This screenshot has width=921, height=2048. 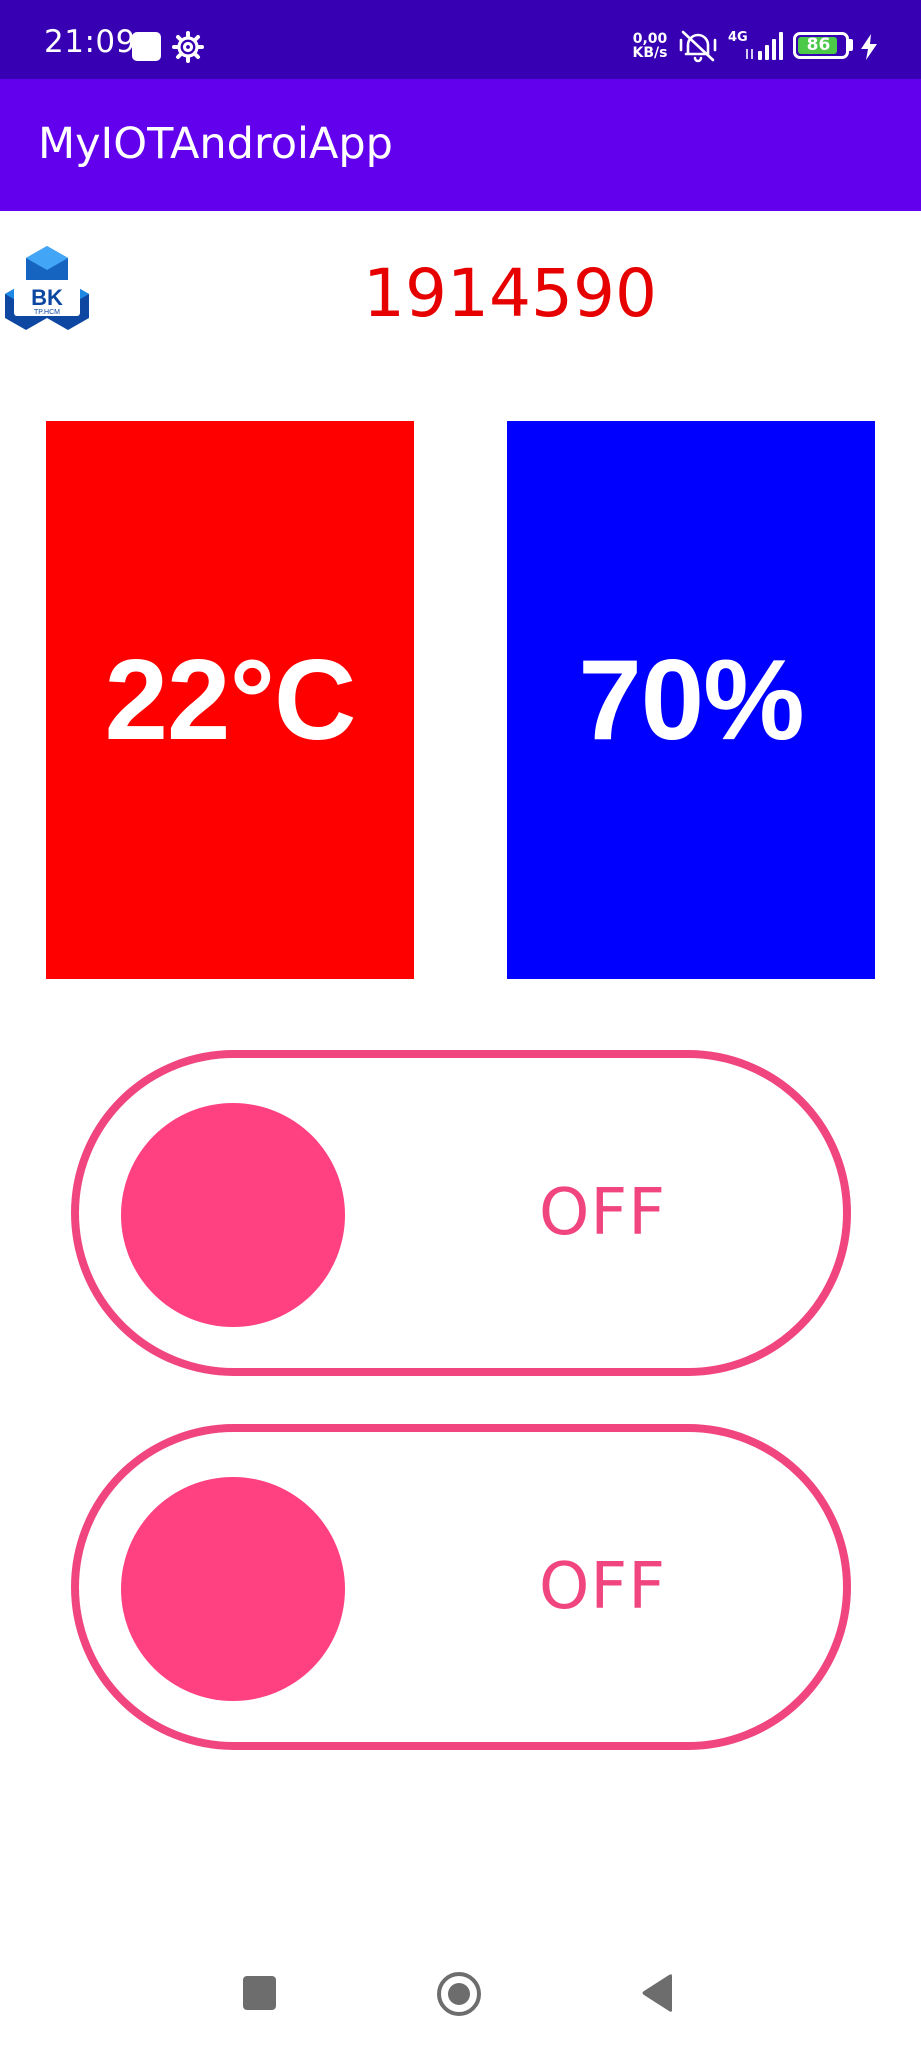 I want to click on network-speed-unit: KB/s, so click(x=650, y=53).